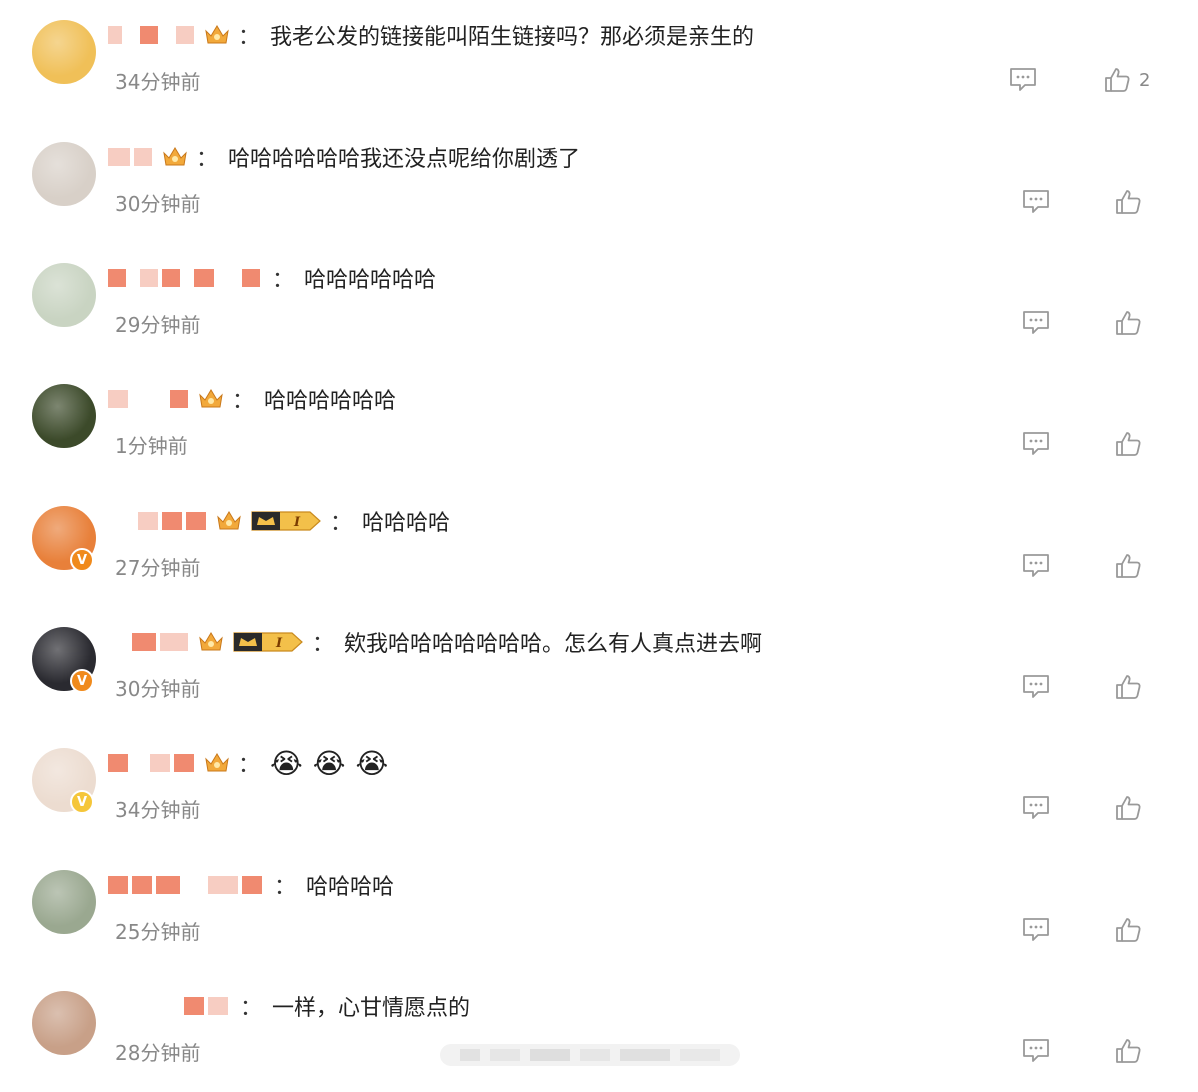  Describe the element at coordinates (158, 932) in the screenshot. I see `comment-time: 25分钟前` at that location.